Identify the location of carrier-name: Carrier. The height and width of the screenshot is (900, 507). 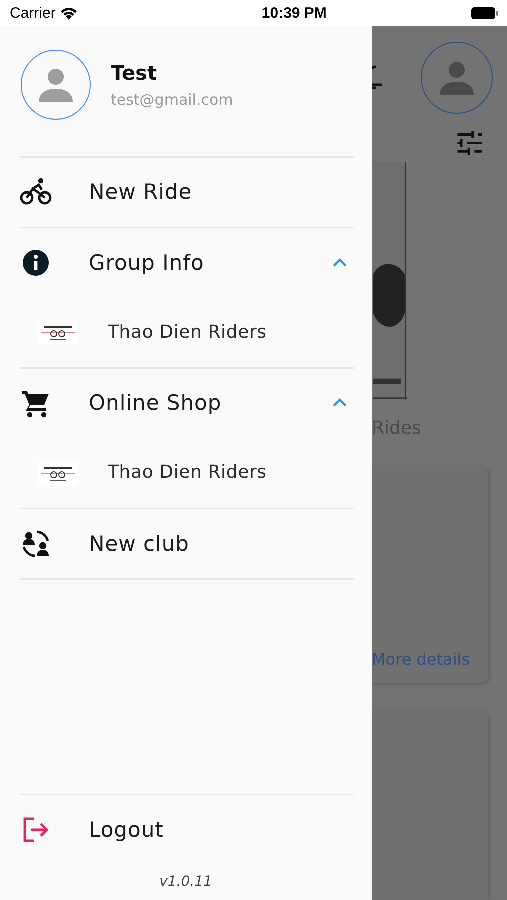
(33, 13).